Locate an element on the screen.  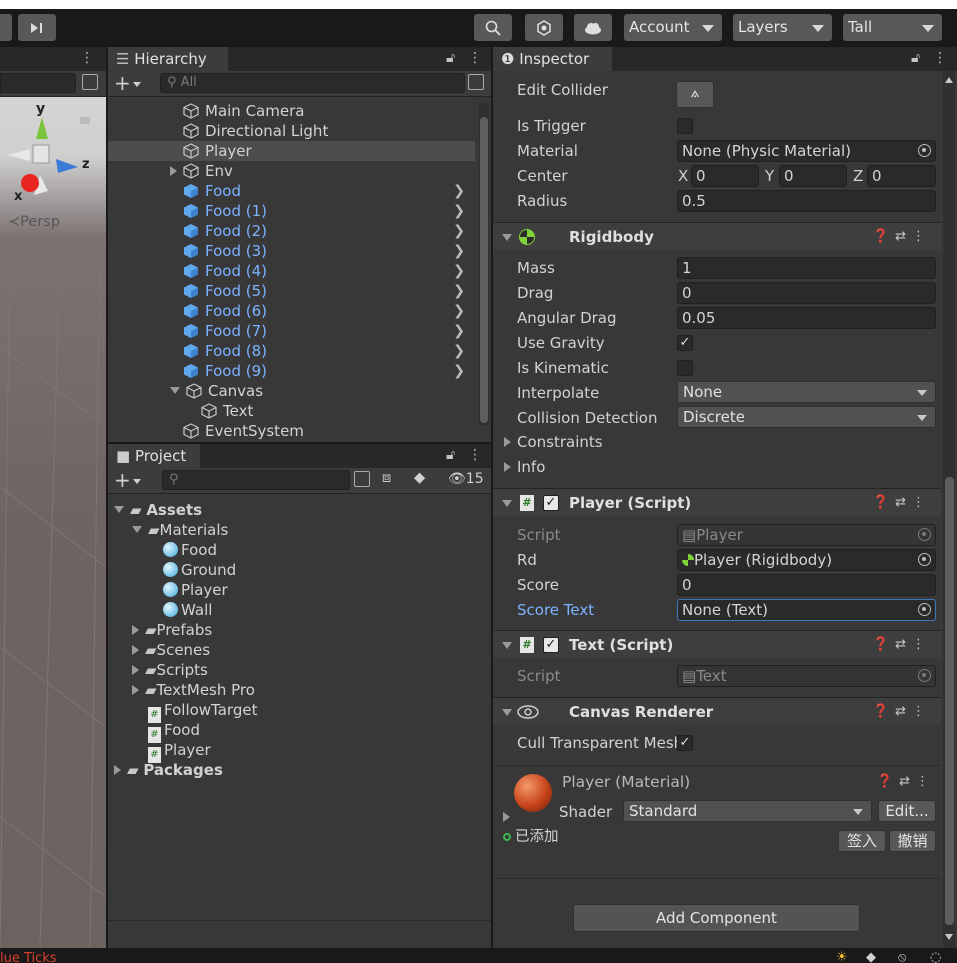
checkin-button: 签入 is located at coordinates (862, 841).